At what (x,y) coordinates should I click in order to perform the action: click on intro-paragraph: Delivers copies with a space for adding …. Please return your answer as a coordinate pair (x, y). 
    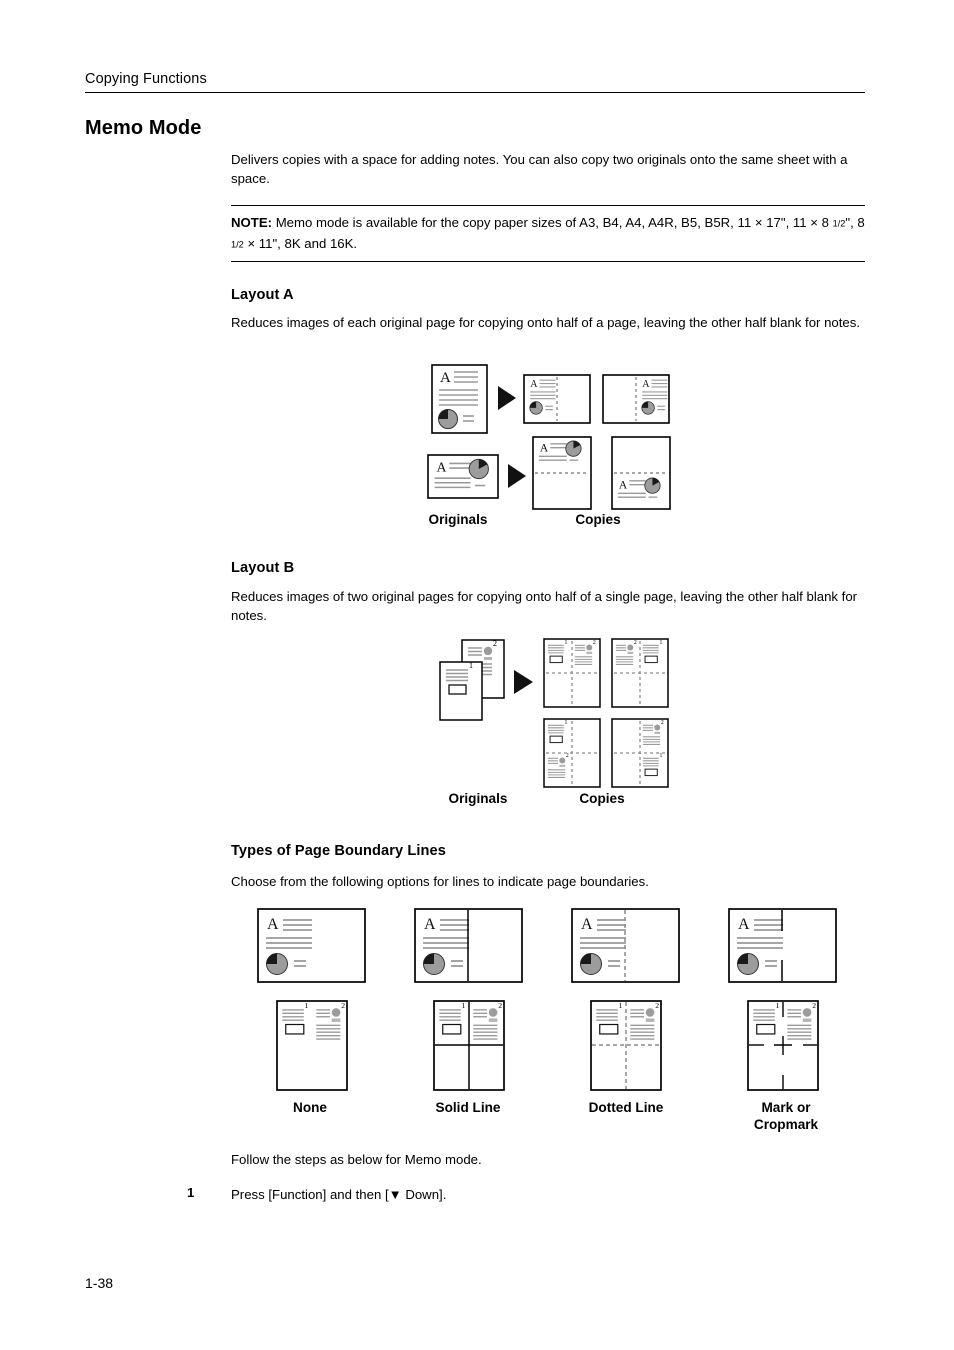
    Looking at the image, I should click on (539, 169).